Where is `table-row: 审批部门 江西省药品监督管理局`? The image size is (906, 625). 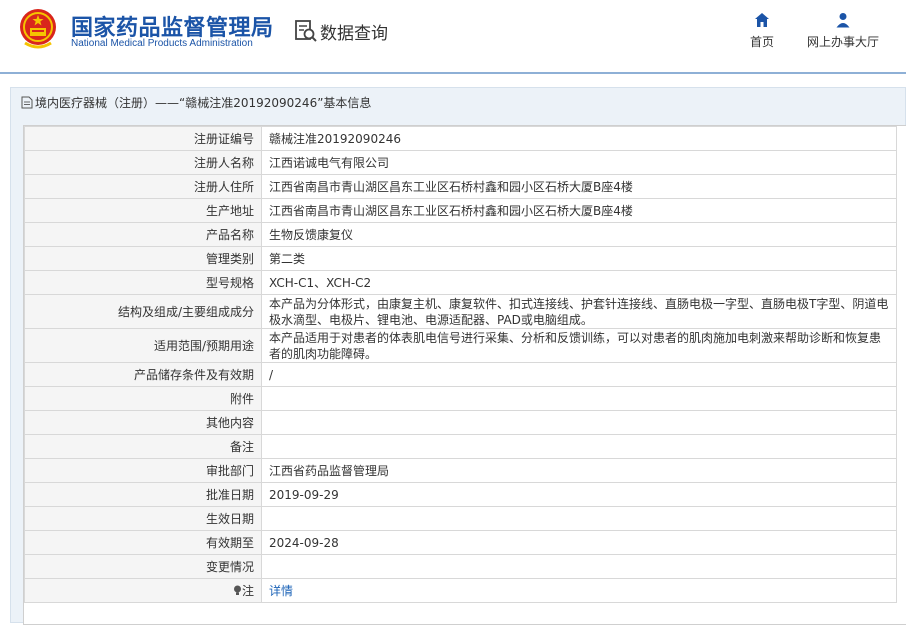
table-row: 审批部门 江西省药品监督管理局 is located at coordinates (460, 470).